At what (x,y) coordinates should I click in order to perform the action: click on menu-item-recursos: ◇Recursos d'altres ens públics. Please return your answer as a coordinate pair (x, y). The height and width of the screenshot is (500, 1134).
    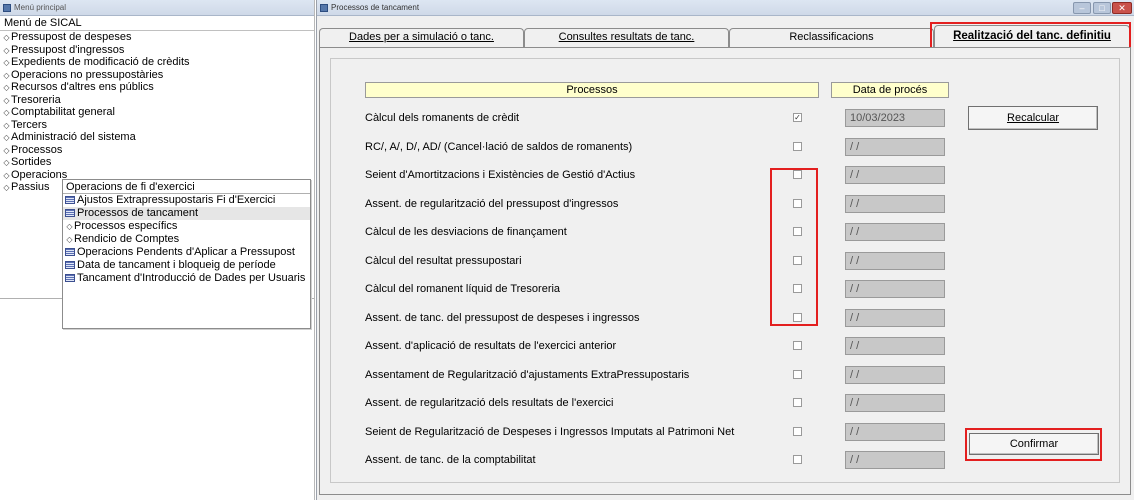
    Looking at the image, I should click on (157, 87).